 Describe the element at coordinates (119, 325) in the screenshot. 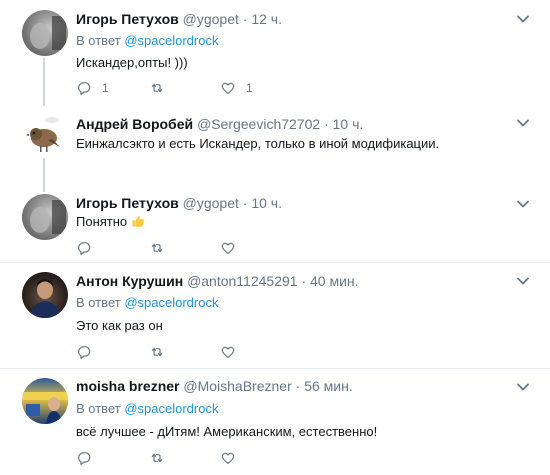

I see `tweet-text: Это как раз он` at that location.